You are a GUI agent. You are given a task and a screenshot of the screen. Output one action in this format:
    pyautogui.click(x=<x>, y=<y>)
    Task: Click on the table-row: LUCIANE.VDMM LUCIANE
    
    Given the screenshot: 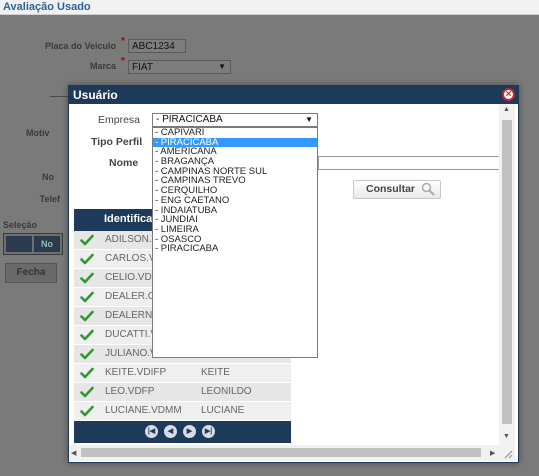 What is the action you would take?
    pyautogui.click(x=182, y=411)
    